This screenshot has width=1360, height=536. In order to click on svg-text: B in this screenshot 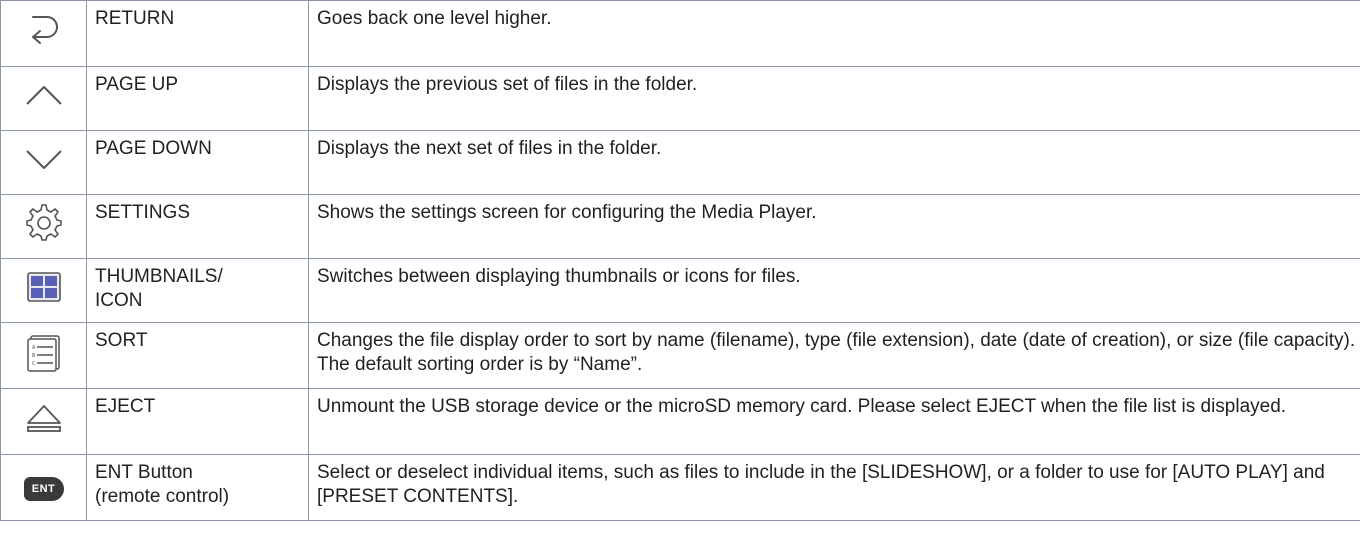, I will do `click(34, 356)`.